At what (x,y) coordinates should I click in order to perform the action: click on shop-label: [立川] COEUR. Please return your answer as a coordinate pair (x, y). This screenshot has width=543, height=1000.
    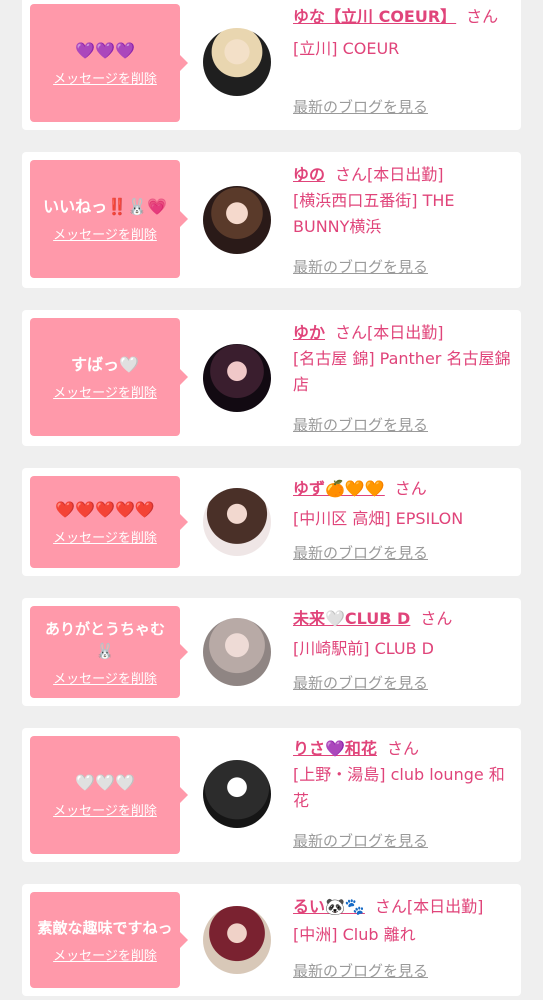
    Looking at the image, I should click on (346, 48).